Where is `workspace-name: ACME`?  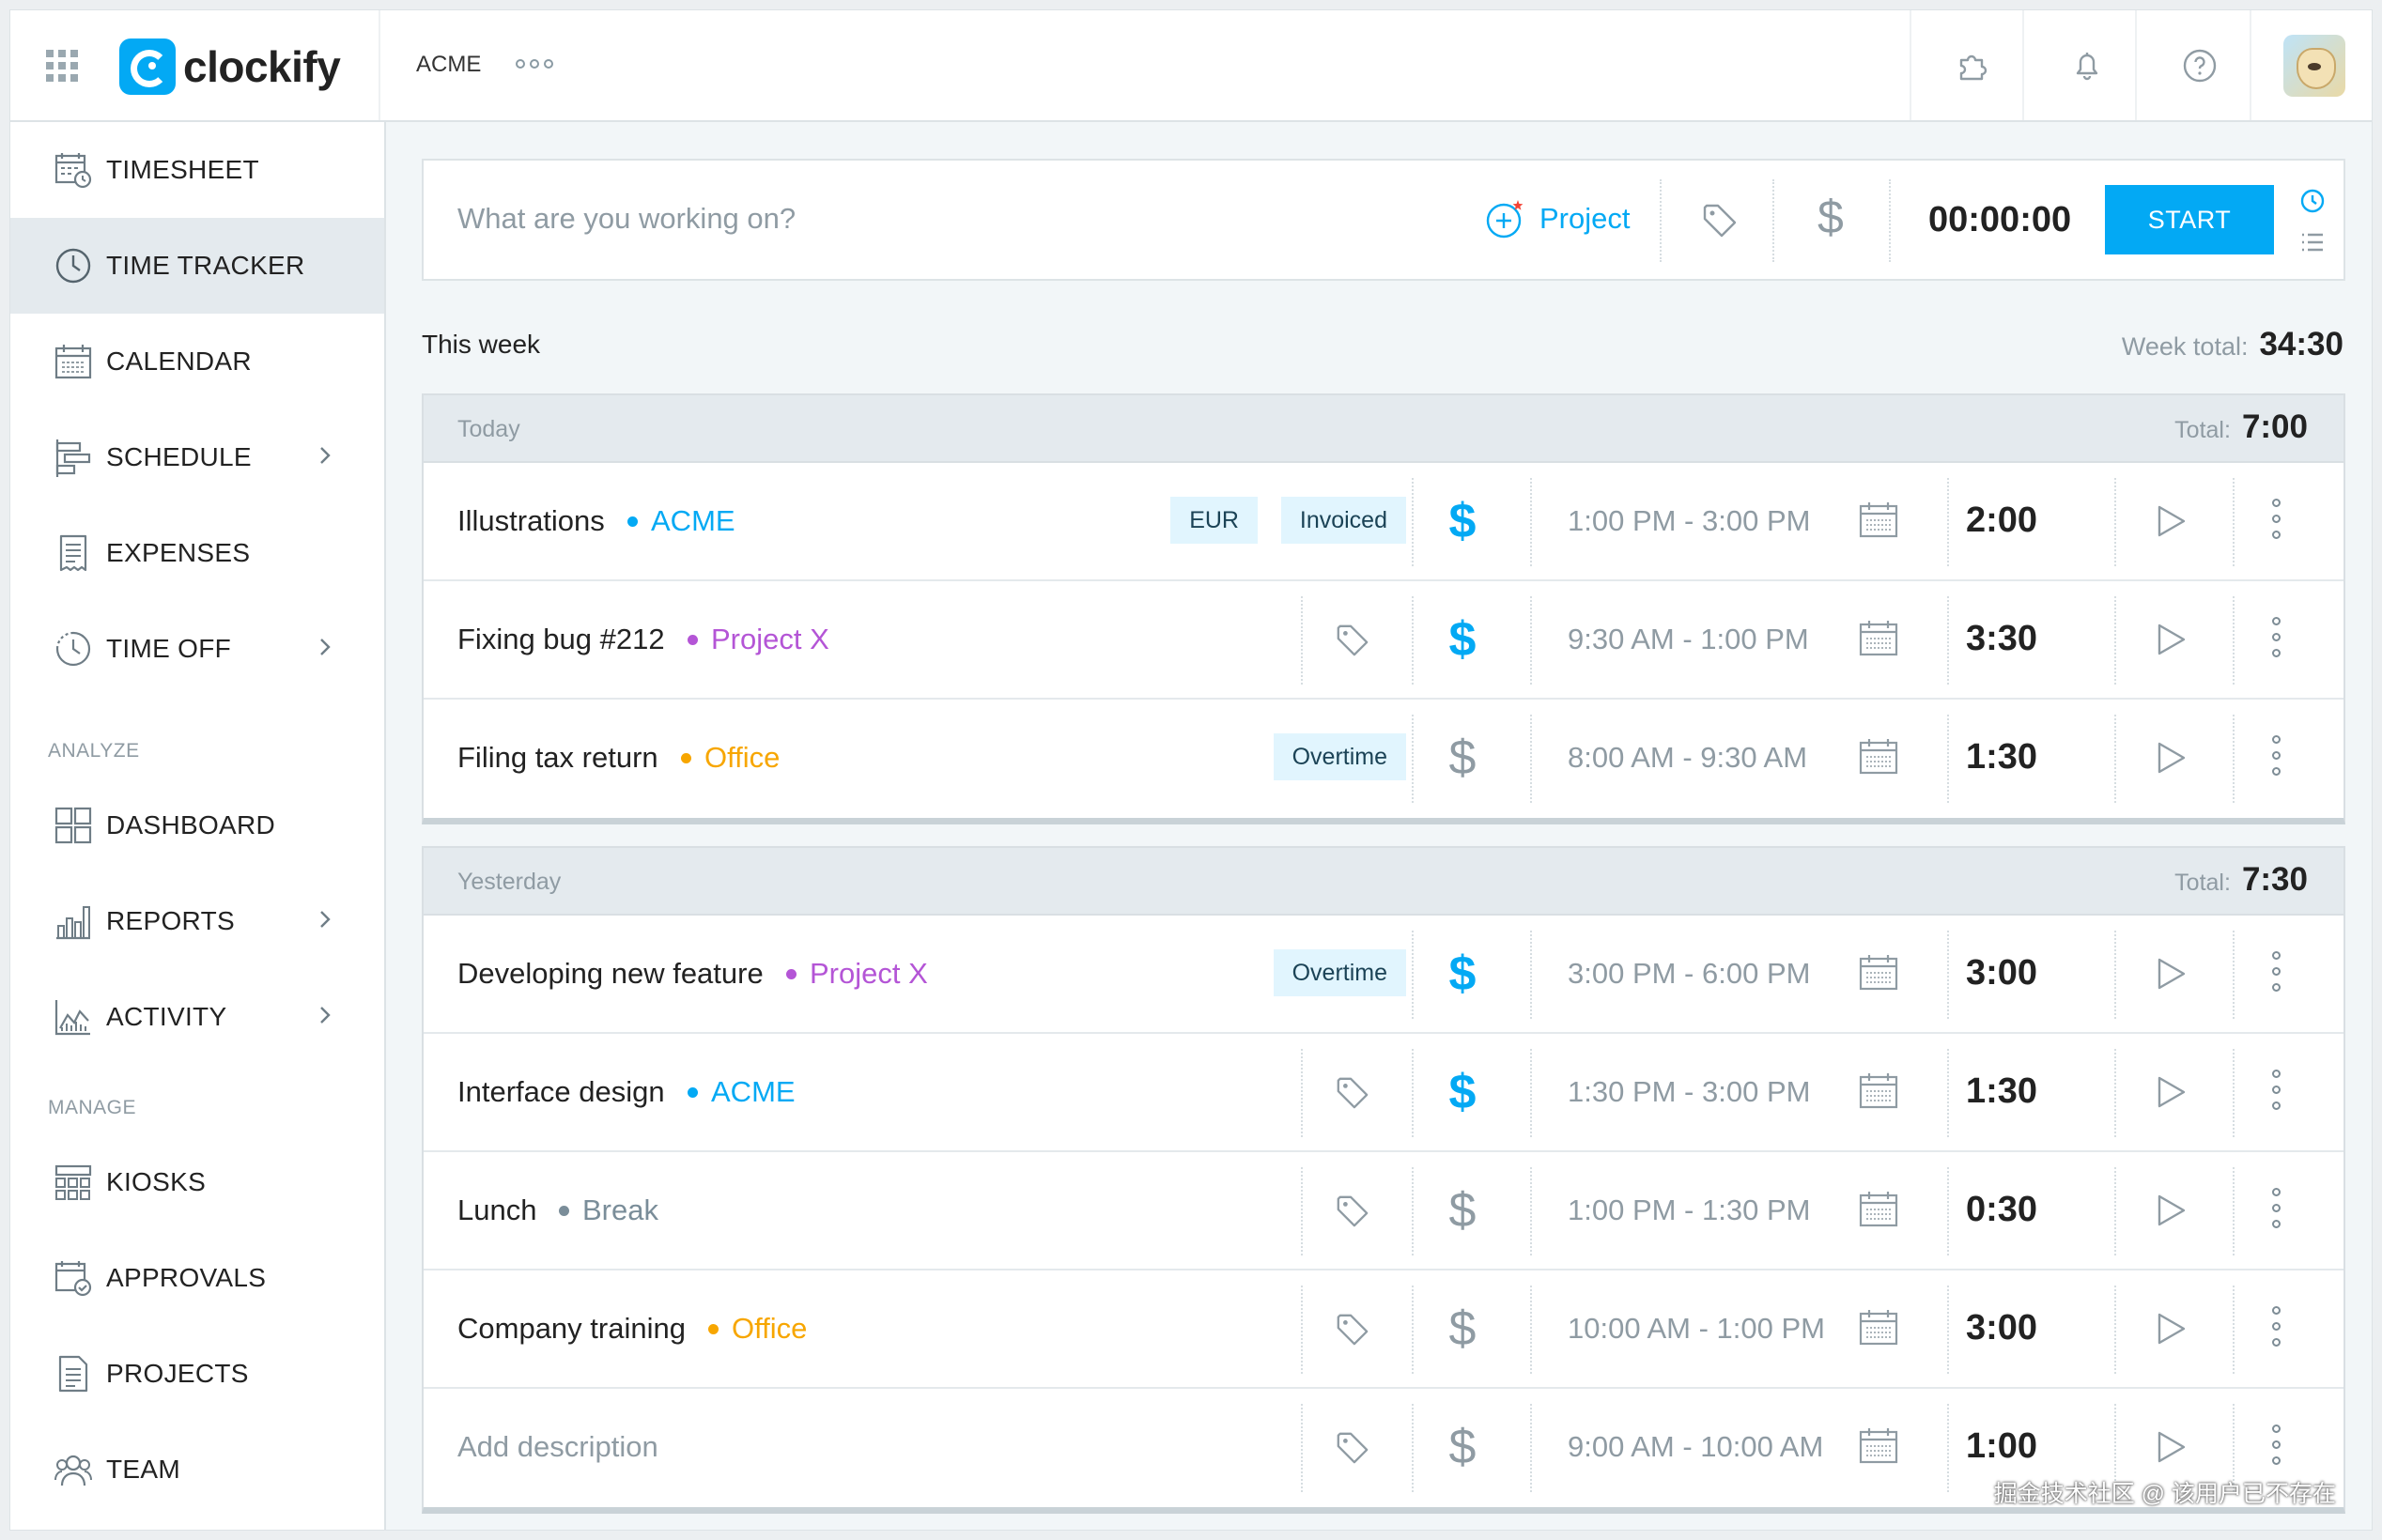 workspace-name: ACME is located at coordinates (449, 65).